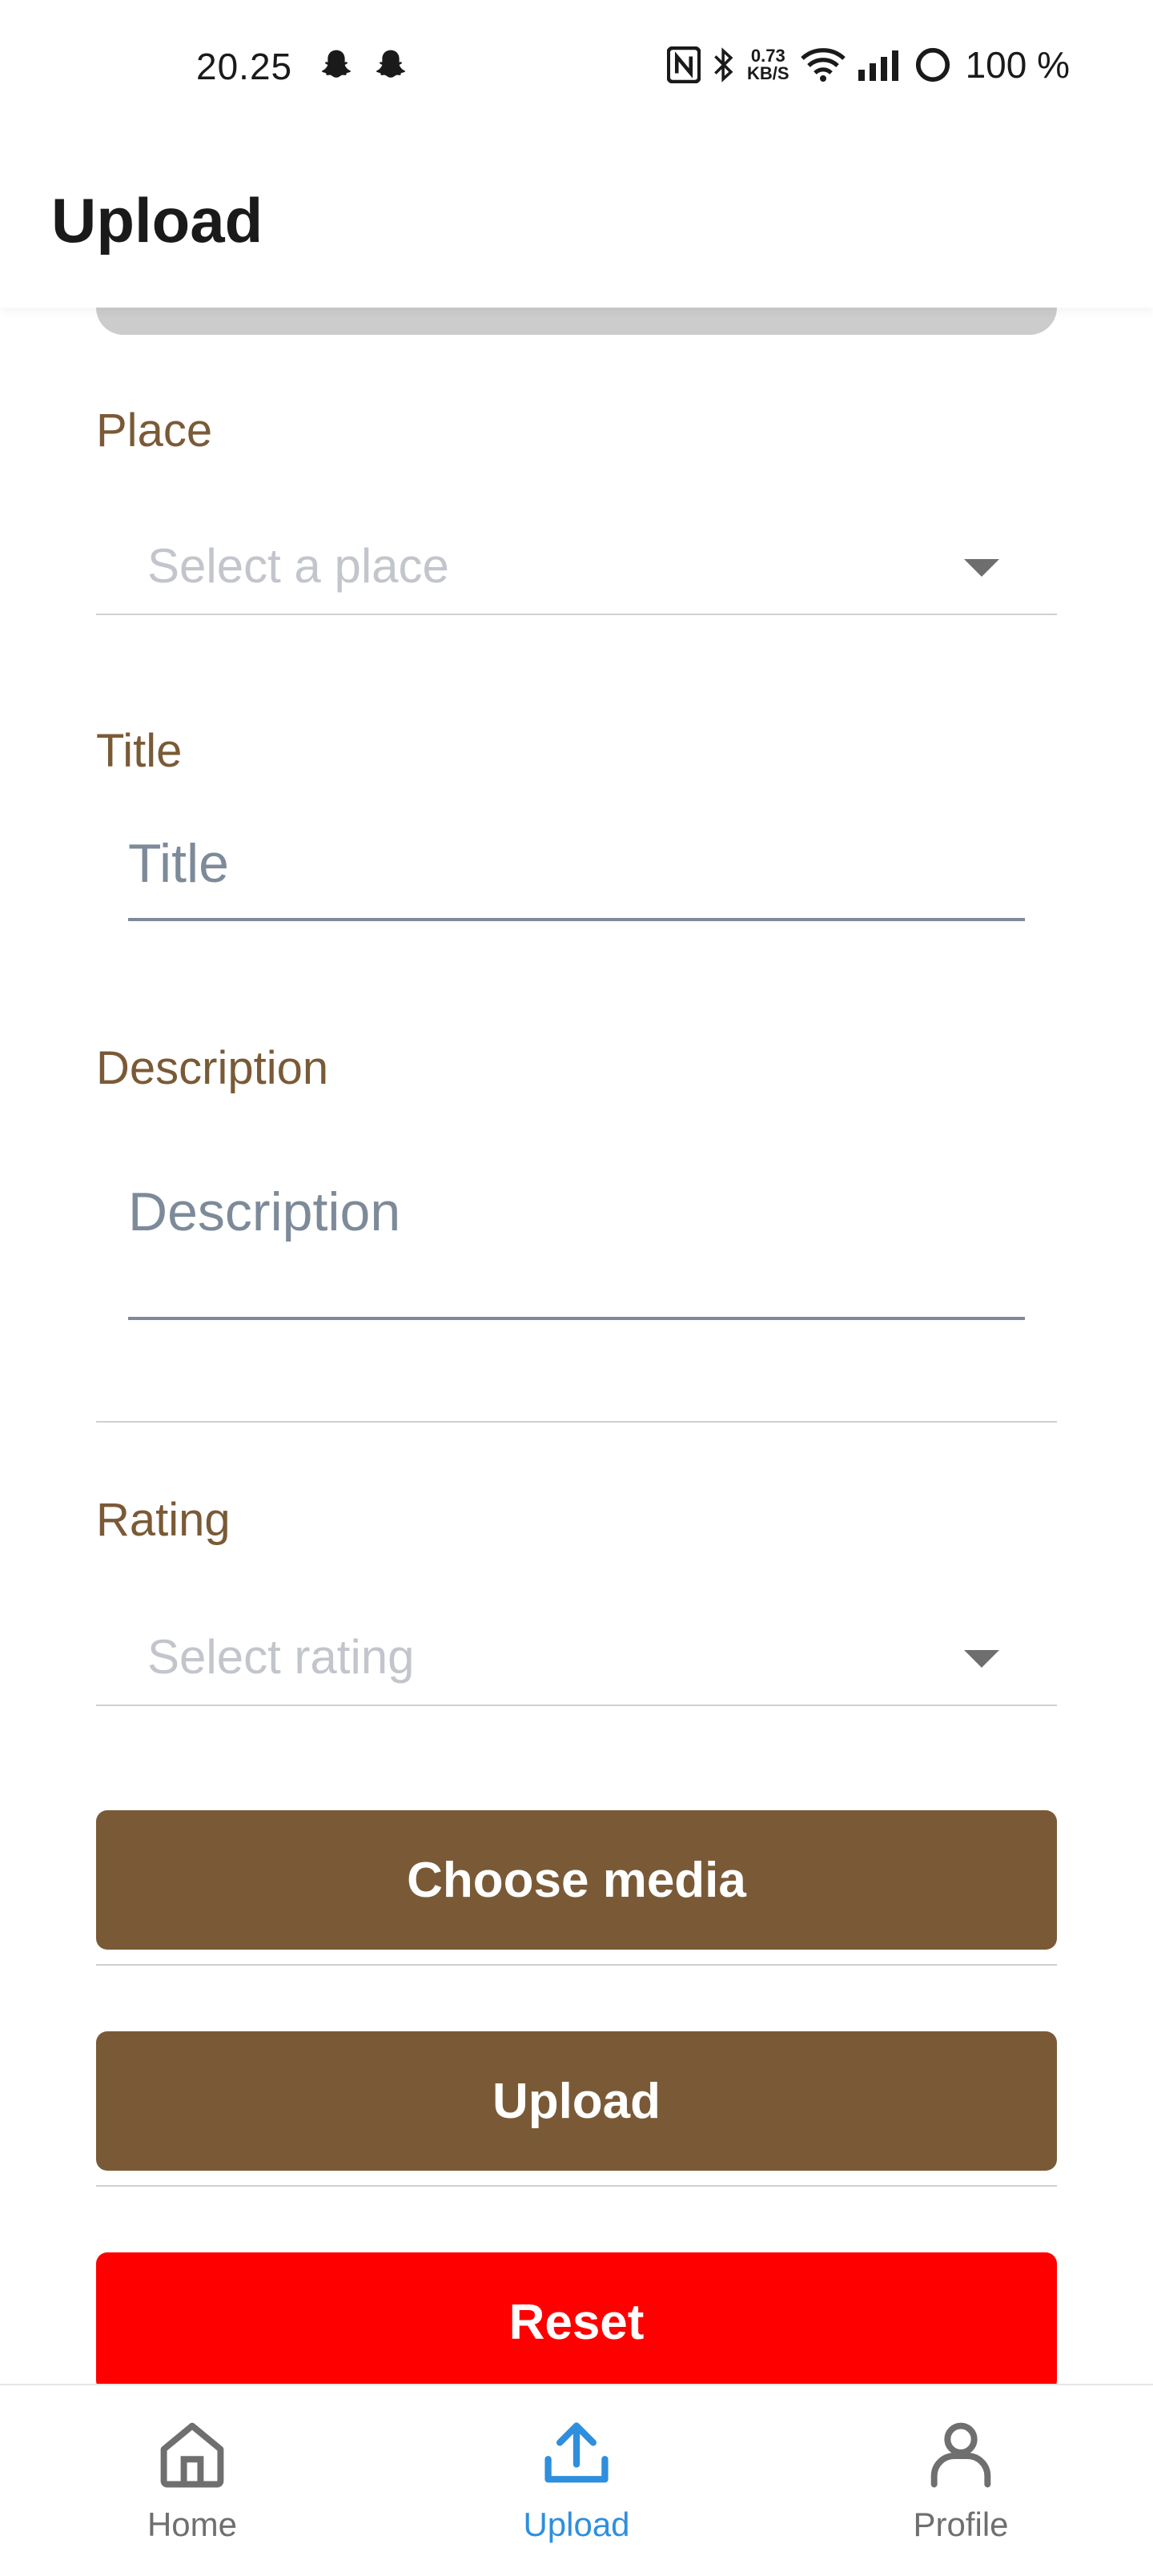  I want to click on description-label: Description, so click(212, 1068).